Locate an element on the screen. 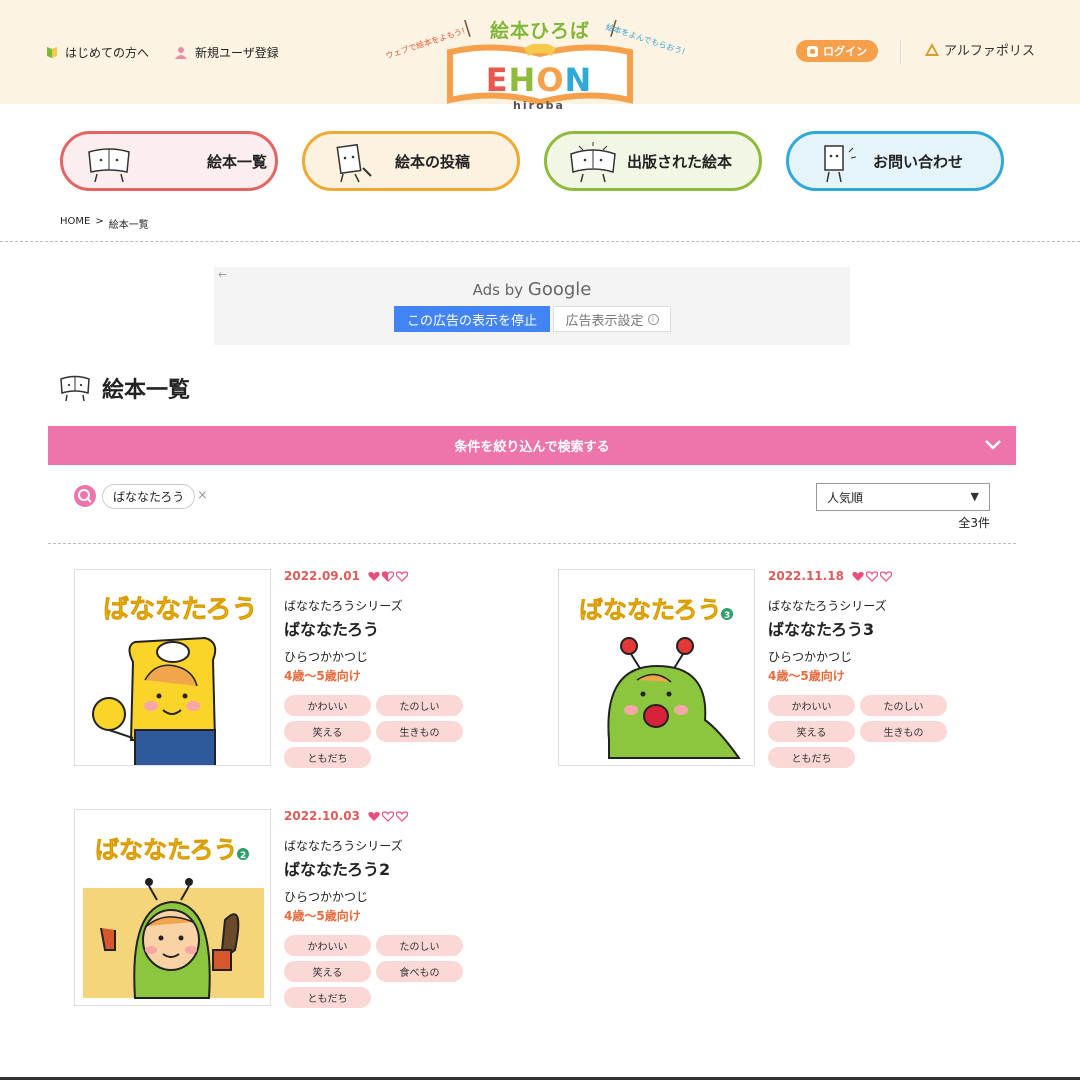 Image resolution: width=1080 pixels, height=1080 pixels. breadcrumb: HOME > 絵本一覧 is located at coordinates (104, 223).